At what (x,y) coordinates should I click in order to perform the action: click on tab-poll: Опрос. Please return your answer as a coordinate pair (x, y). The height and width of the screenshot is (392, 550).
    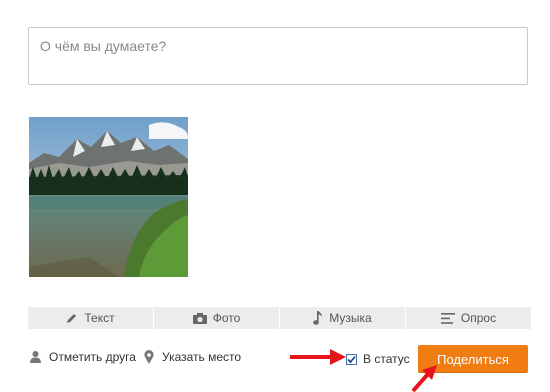
    Looking at the image, I should click on (468, 318).